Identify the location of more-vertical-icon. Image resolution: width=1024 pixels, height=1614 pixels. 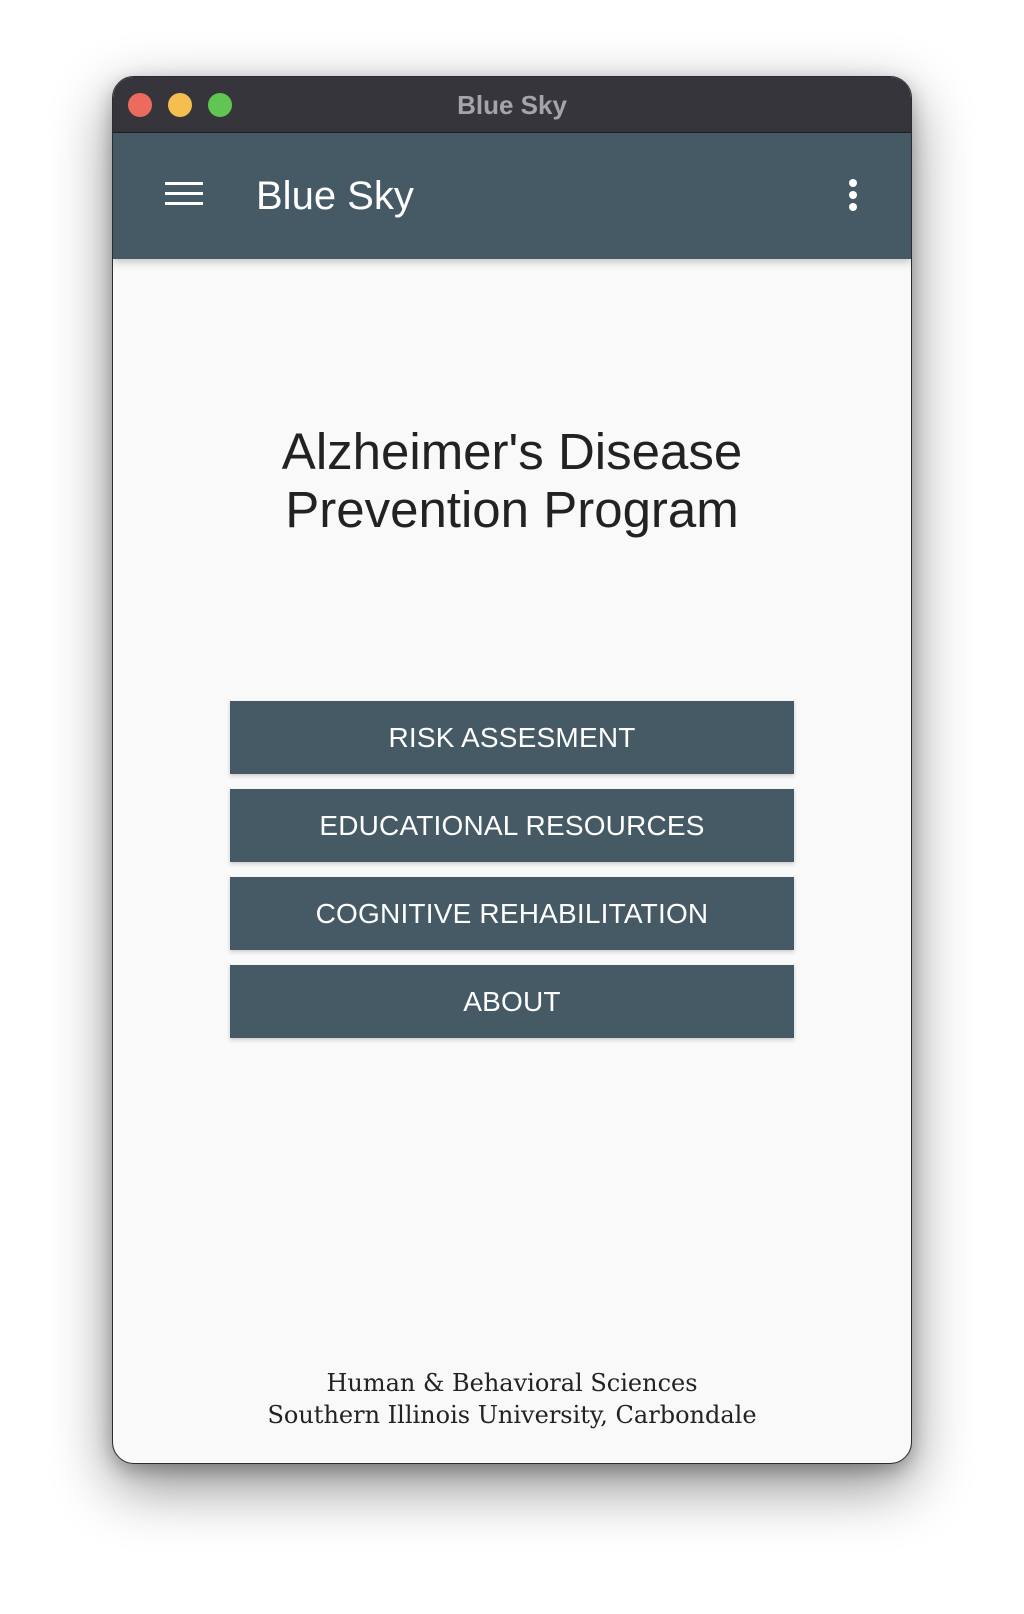
(853, 195).